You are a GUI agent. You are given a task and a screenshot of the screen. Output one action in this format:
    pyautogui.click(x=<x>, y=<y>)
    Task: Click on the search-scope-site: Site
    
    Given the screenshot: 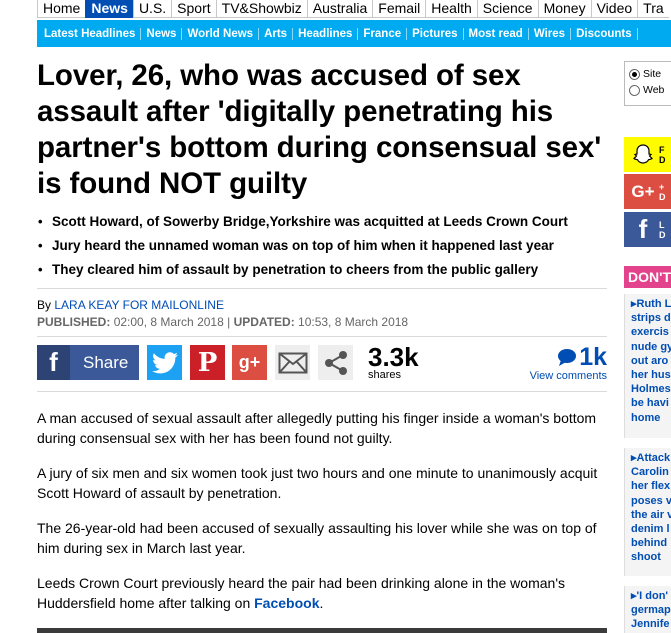 What is the action you would take?
    pyautogui.click(x=649, y=74)
    